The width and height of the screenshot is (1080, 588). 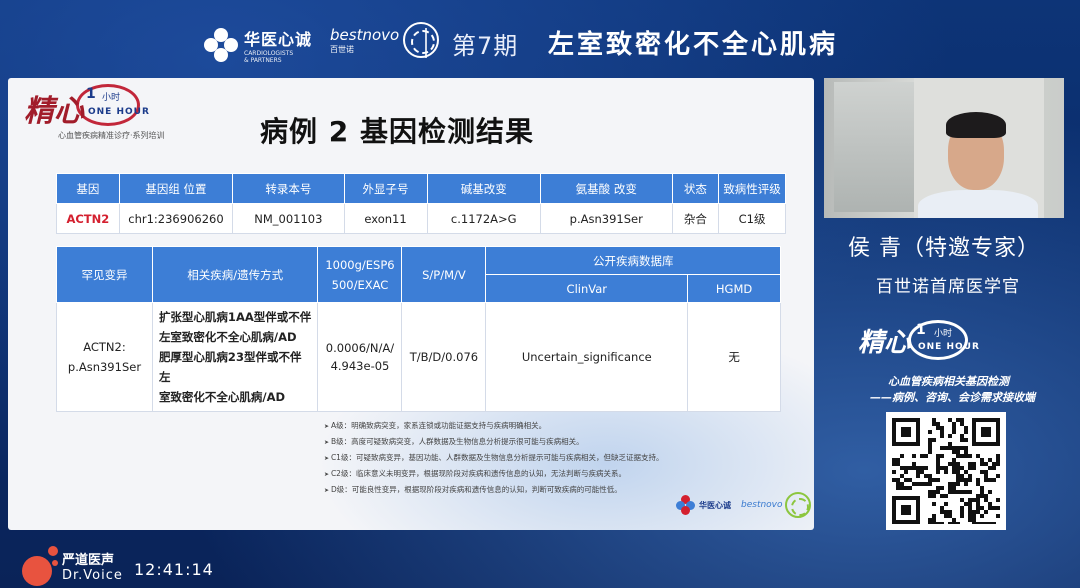 What do you see at coordinates (978, 204) in the screenshot?
I see `speaker-shirt` at bounding box center [978, 204].